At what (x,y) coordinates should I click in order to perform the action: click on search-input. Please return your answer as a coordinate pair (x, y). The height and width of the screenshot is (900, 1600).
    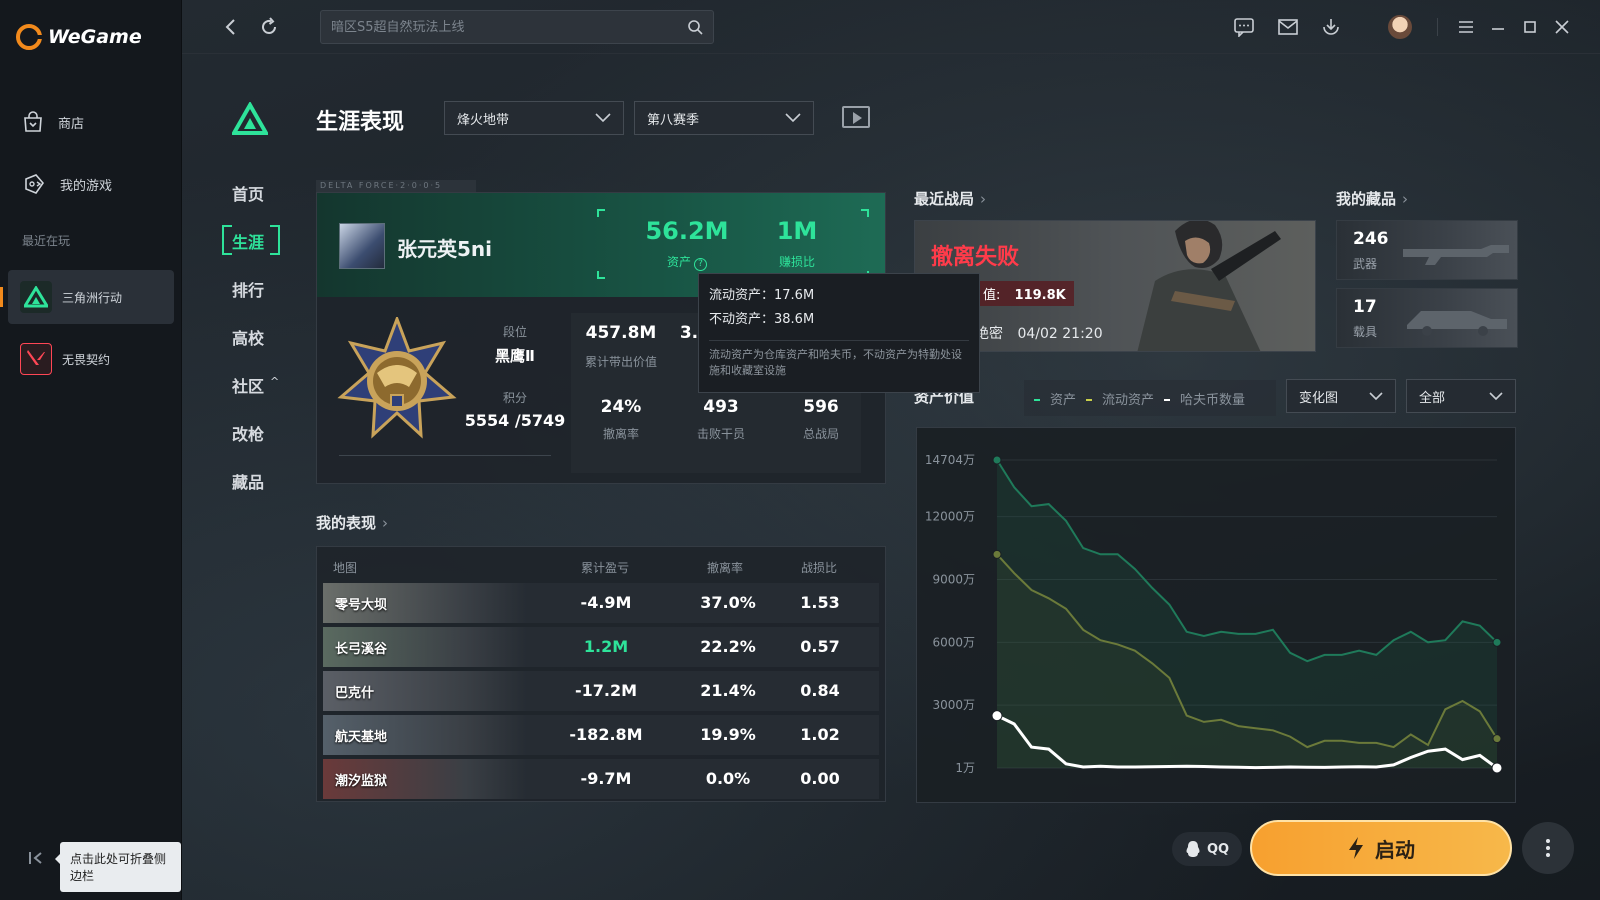
    Looking at the image, I should click on (509, 27).